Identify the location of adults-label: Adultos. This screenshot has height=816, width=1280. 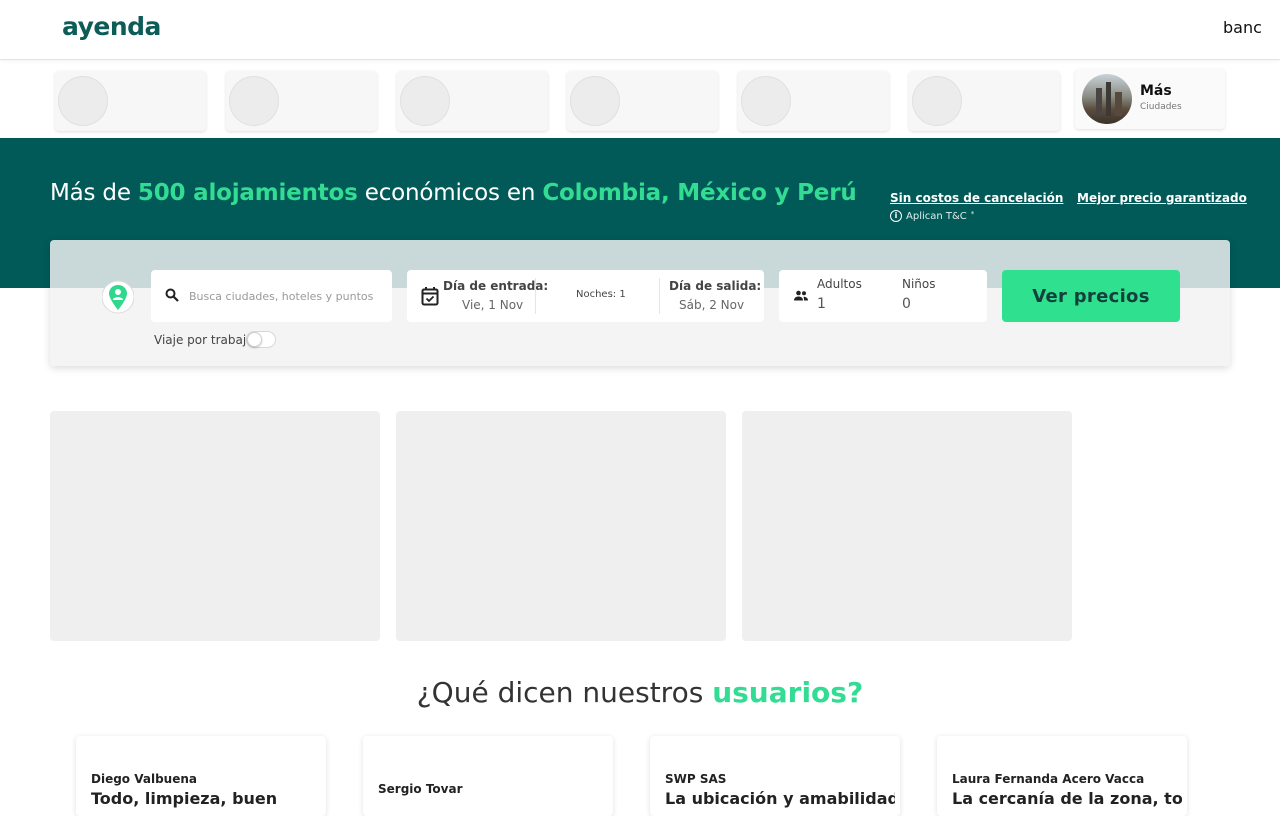
(839, 284).